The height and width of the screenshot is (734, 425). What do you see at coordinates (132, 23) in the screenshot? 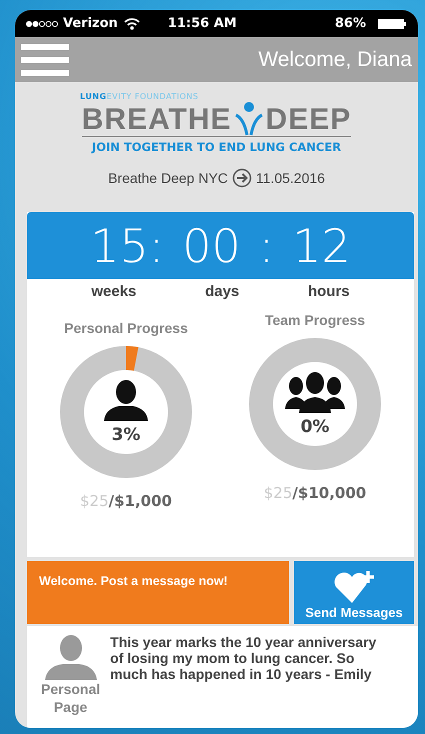
I see `wifi-icon` at bounding box center [132, 23].